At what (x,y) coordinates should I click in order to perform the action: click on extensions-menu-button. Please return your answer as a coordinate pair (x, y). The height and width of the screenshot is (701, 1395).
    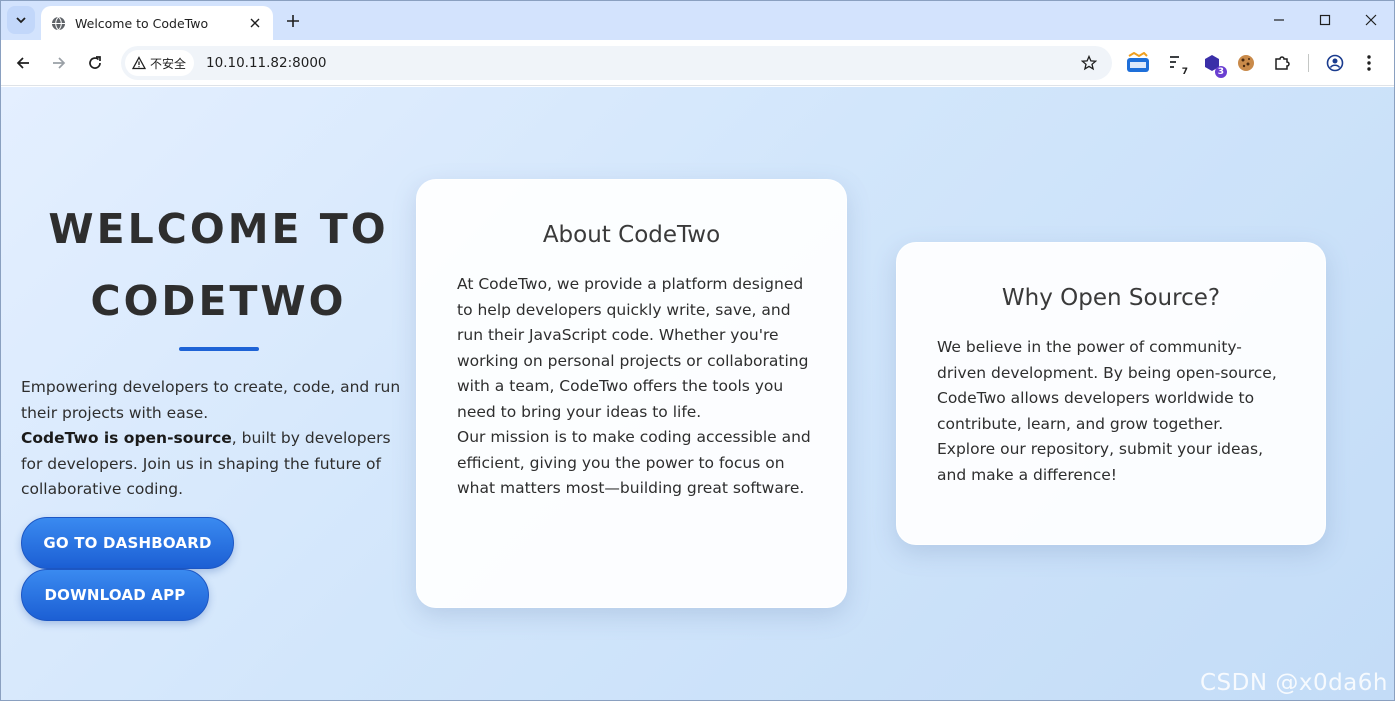
    Looking at the image, I should click on (1282, 63).